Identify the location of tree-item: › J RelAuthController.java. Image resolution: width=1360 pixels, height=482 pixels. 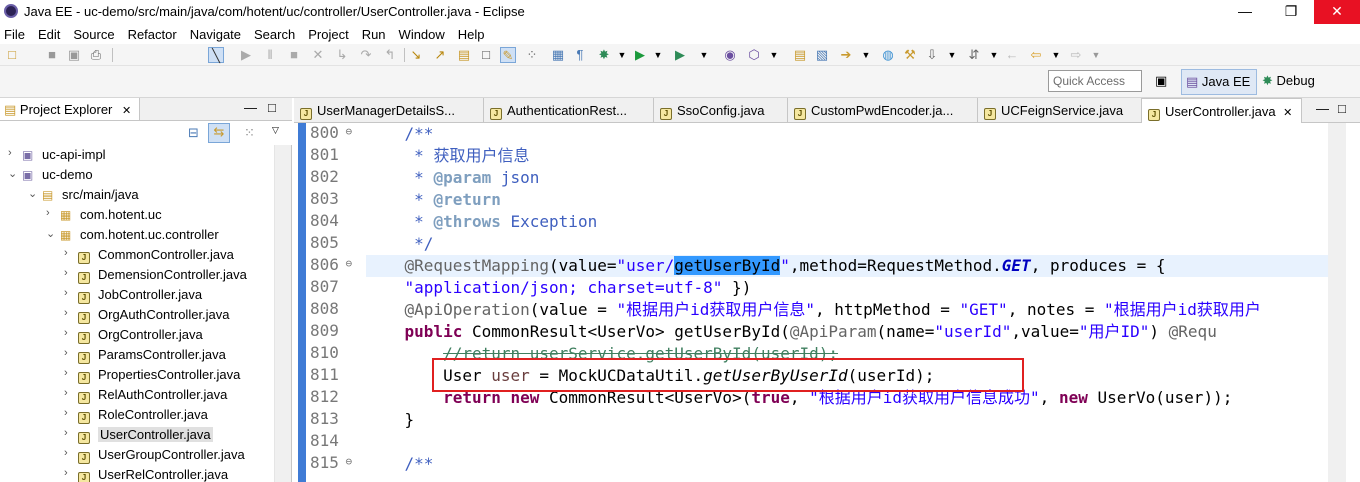
(146, 395).